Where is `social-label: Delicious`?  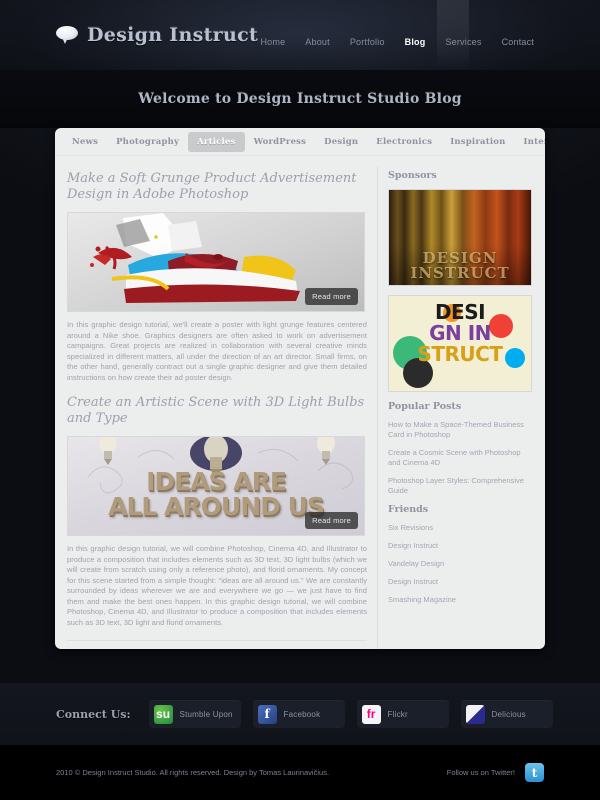 social-label: Delicious is located at coordinates (508, 714).